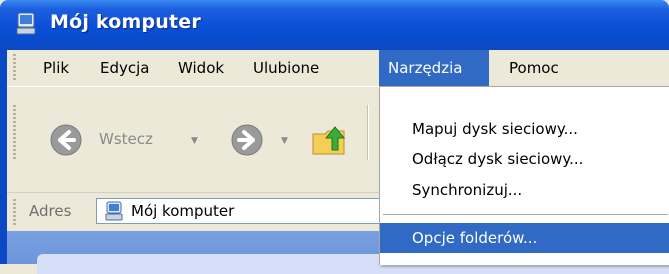 This screenshot has height=274, width=669. What do you see at coordinates (434, 68) in the screenshot?
I see `menu-narzedzia: Narzędzia` at bounding box center [434, 68].